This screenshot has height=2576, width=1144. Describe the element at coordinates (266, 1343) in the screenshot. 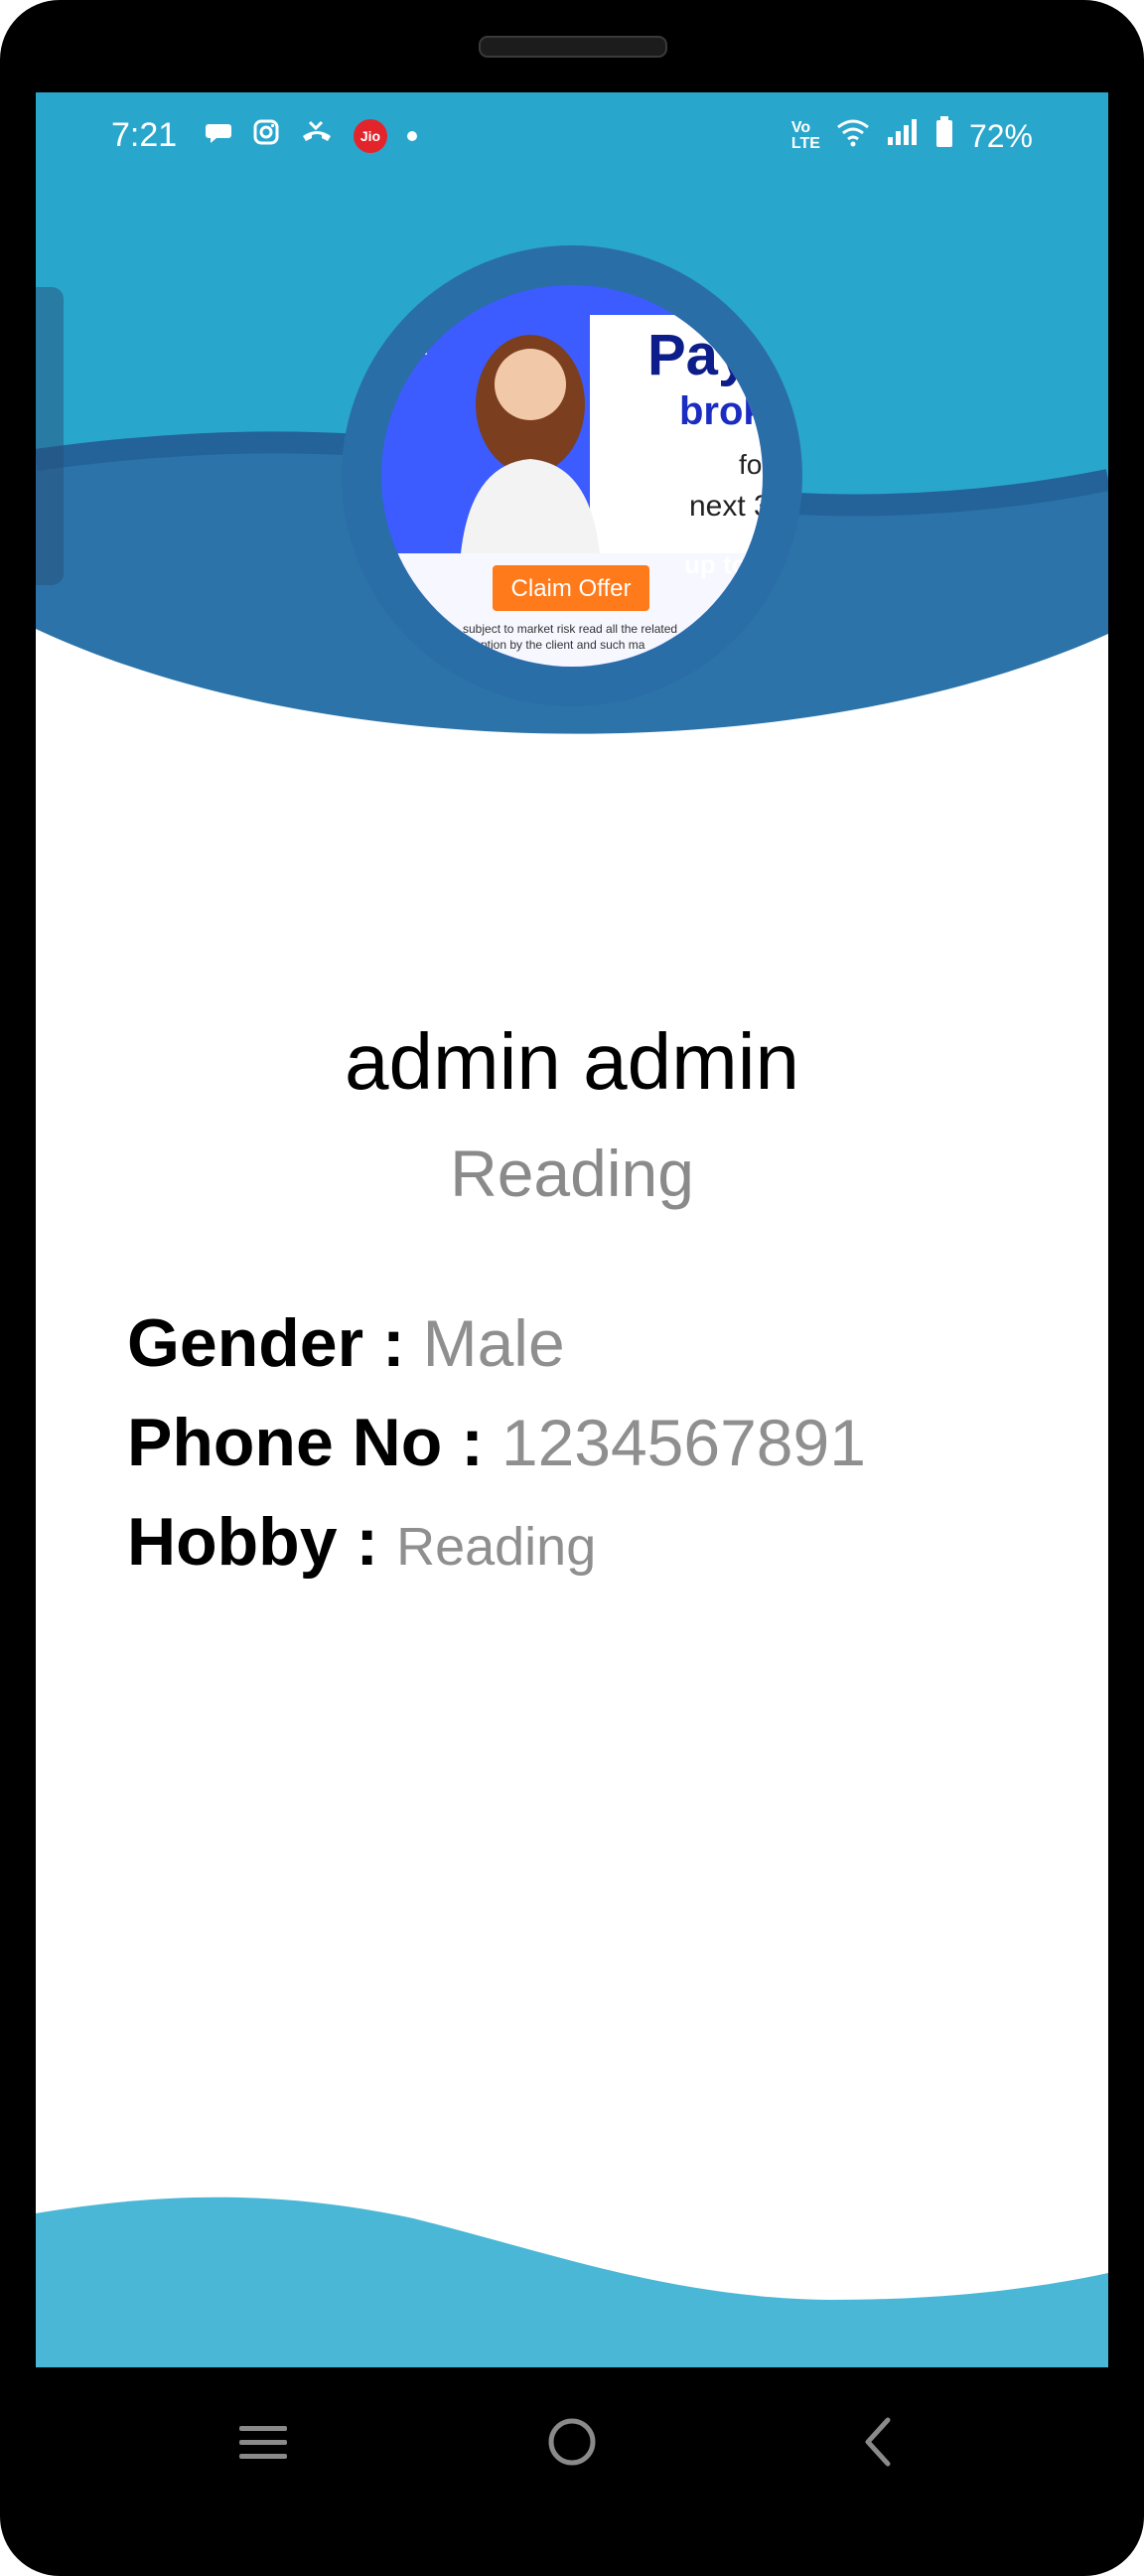

I see `gender-label: Gender :` at that location.